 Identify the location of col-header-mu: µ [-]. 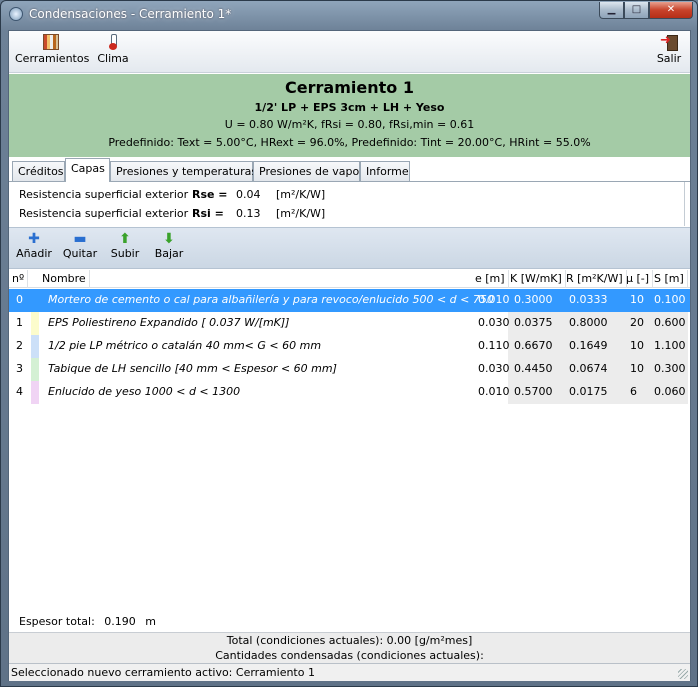
(640, 279).